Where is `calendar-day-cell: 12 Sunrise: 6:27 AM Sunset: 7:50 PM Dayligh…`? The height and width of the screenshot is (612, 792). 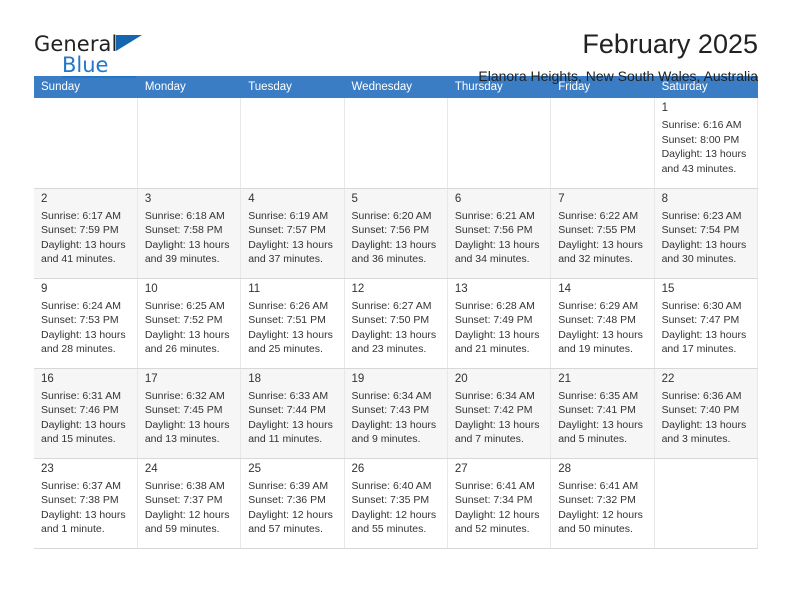
calendar-day-cell: 12 Sunrise: 6:27 AM Sunset: 7:50 PM Dayligh… is located at coordinates (396, 323).